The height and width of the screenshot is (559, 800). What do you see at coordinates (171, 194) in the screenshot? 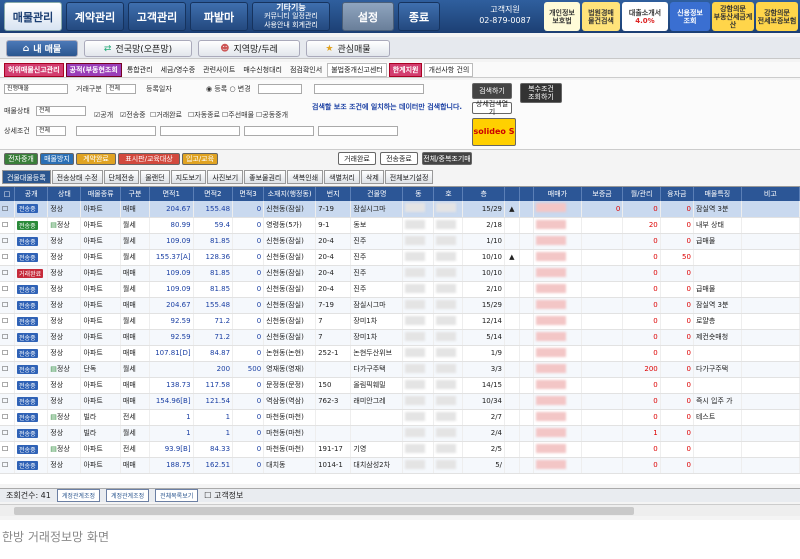
I see `col-header: 면적1` at bounding box center [171, 194].